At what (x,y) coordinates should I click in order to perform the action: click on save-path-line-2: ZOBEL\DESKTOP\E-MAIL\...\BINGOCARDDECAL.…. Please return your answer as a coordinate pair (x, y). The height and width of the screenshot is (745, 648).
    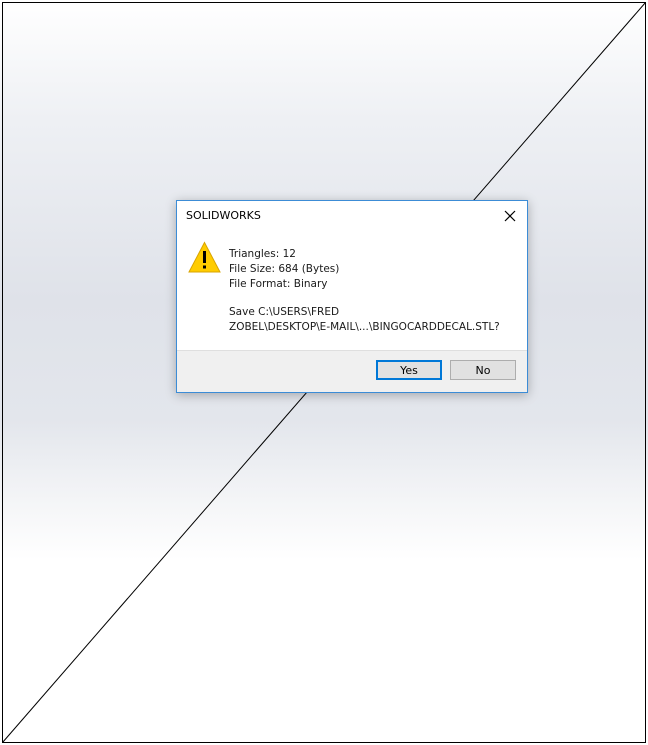
    Looking at the image, I should click on (364, 327).